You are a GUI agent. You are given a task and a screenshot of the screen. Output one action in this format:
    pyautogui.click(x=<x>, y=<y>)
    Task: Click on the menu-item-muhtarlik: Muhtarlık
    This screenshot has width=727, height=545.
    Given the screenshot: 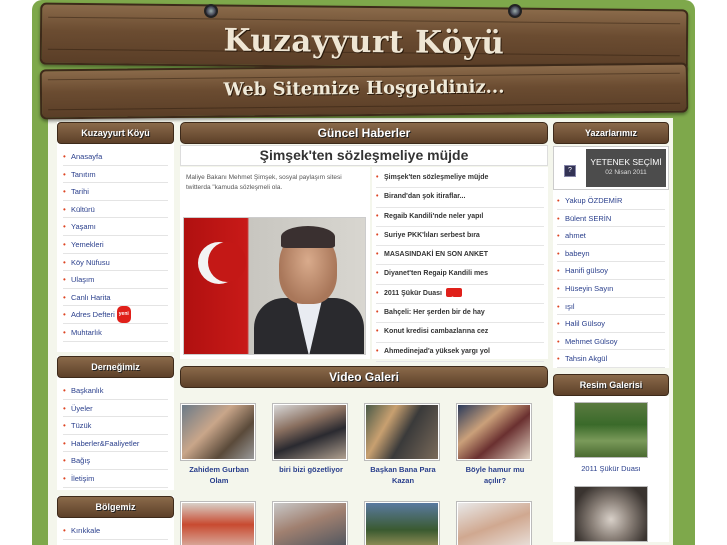 What is the action you would take?
    pyautogui.click(x=115, y=333)
    